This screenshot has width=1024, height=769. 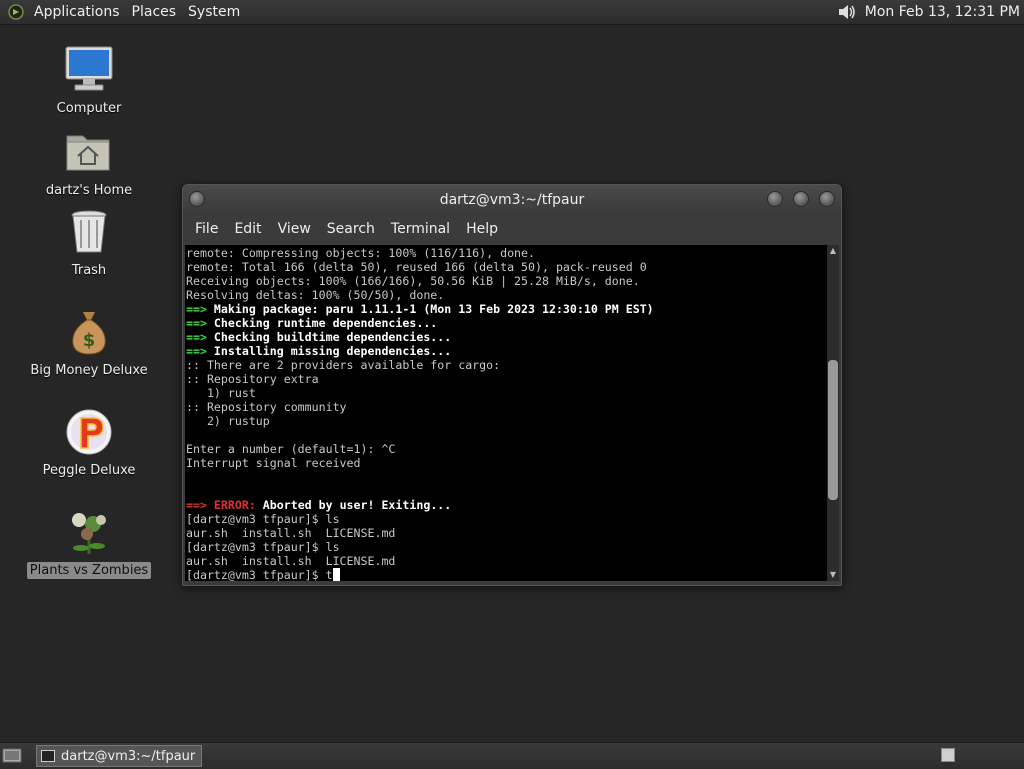 What do you see at coordinates (833, 575) in the screenshot?
I see `scroll-down-icon: ▼` at bounding box center [833, 575].